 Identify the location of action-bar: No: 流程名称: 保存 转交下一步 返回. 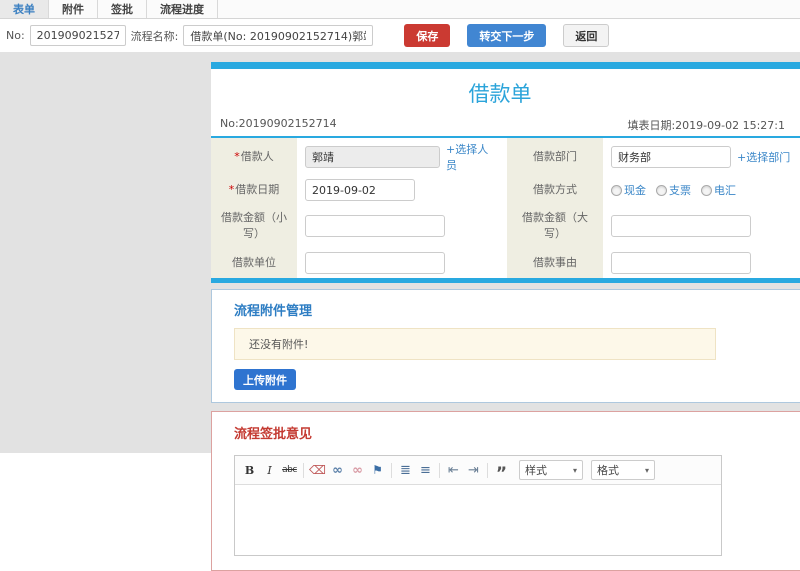
(400, 36).